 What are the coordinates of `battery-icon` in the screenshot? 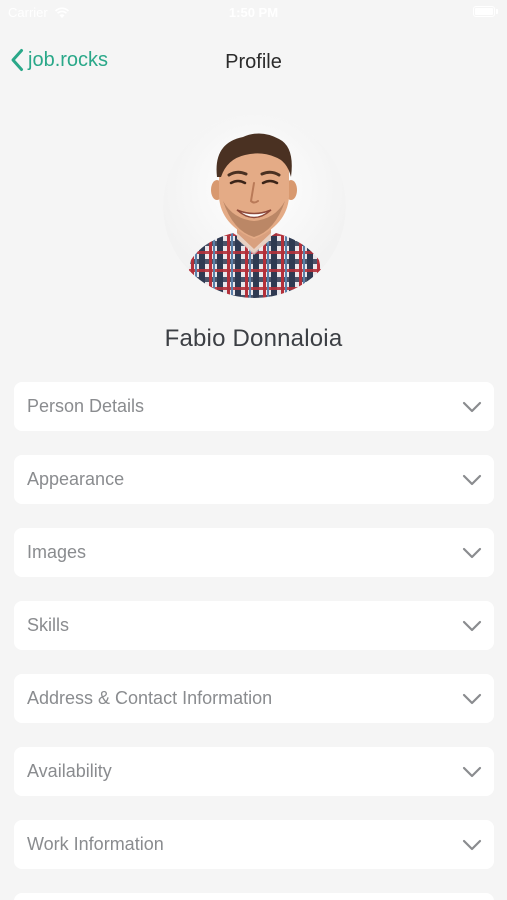 It's located at (485, 11).